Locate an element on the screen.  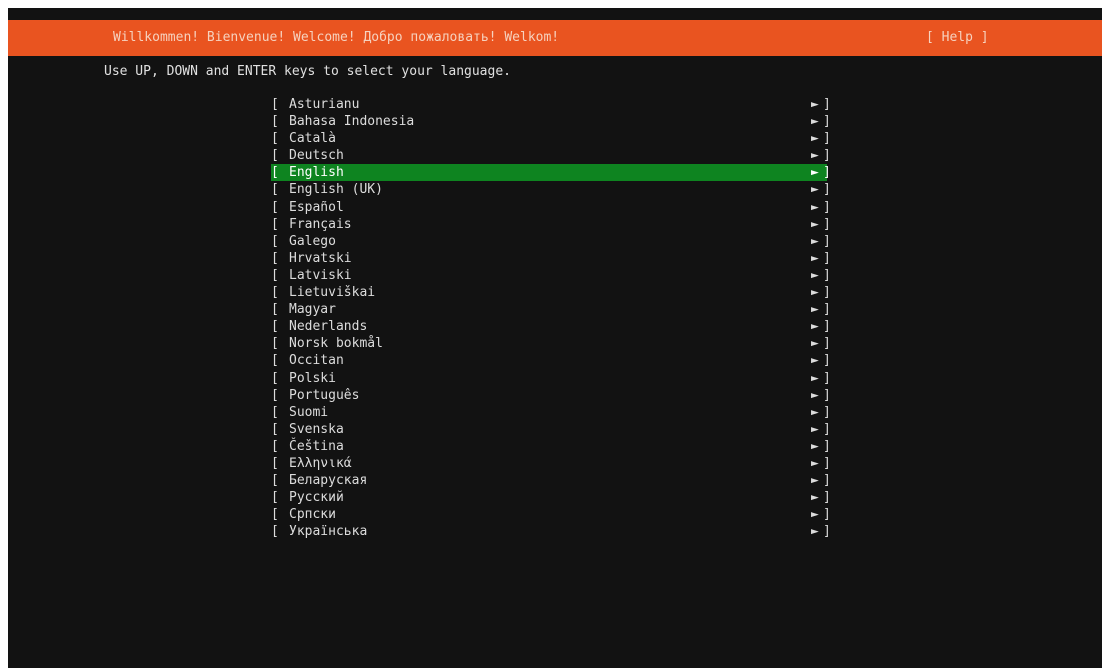
language-option: [ Українська ►] is located at coordinates (551, 531).